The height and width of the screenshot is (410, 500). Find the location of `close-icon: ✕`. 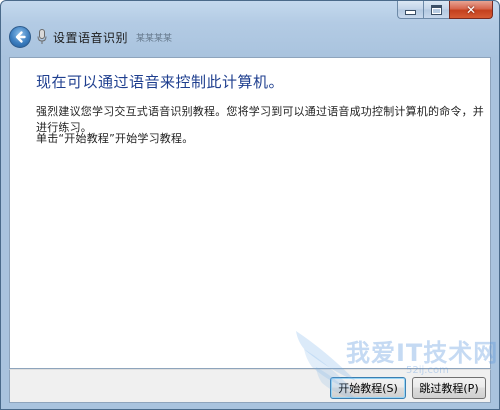

close-icon: ✕ is located at coordinates (471, 9).